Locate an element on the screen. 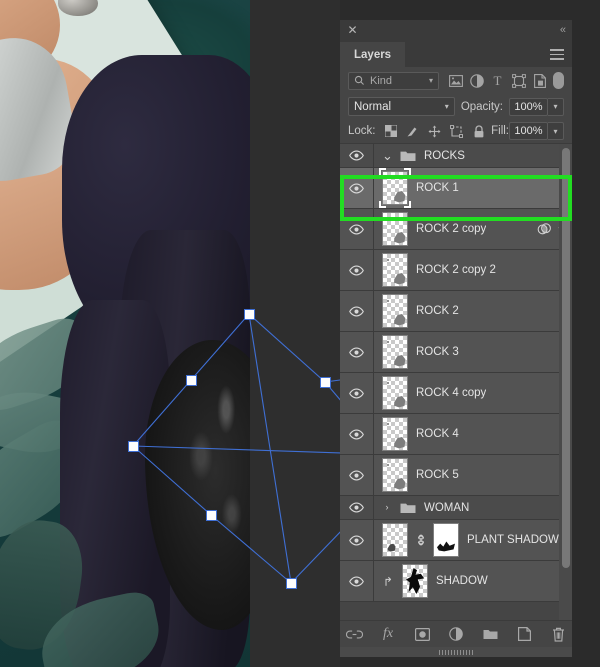 This screenshot has width=600, height=667. lock-transparency-icon is located at coordinates (391, 131).